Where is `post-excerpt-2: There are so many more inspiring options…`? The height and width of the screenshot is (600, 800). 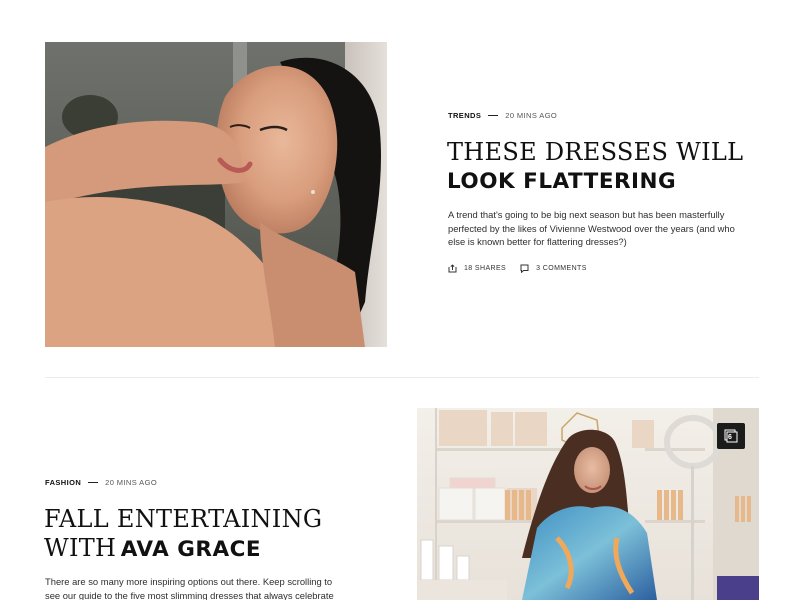 post-excerpt-2: There are so many more inspiring options… is located at coordinates (189, 588).